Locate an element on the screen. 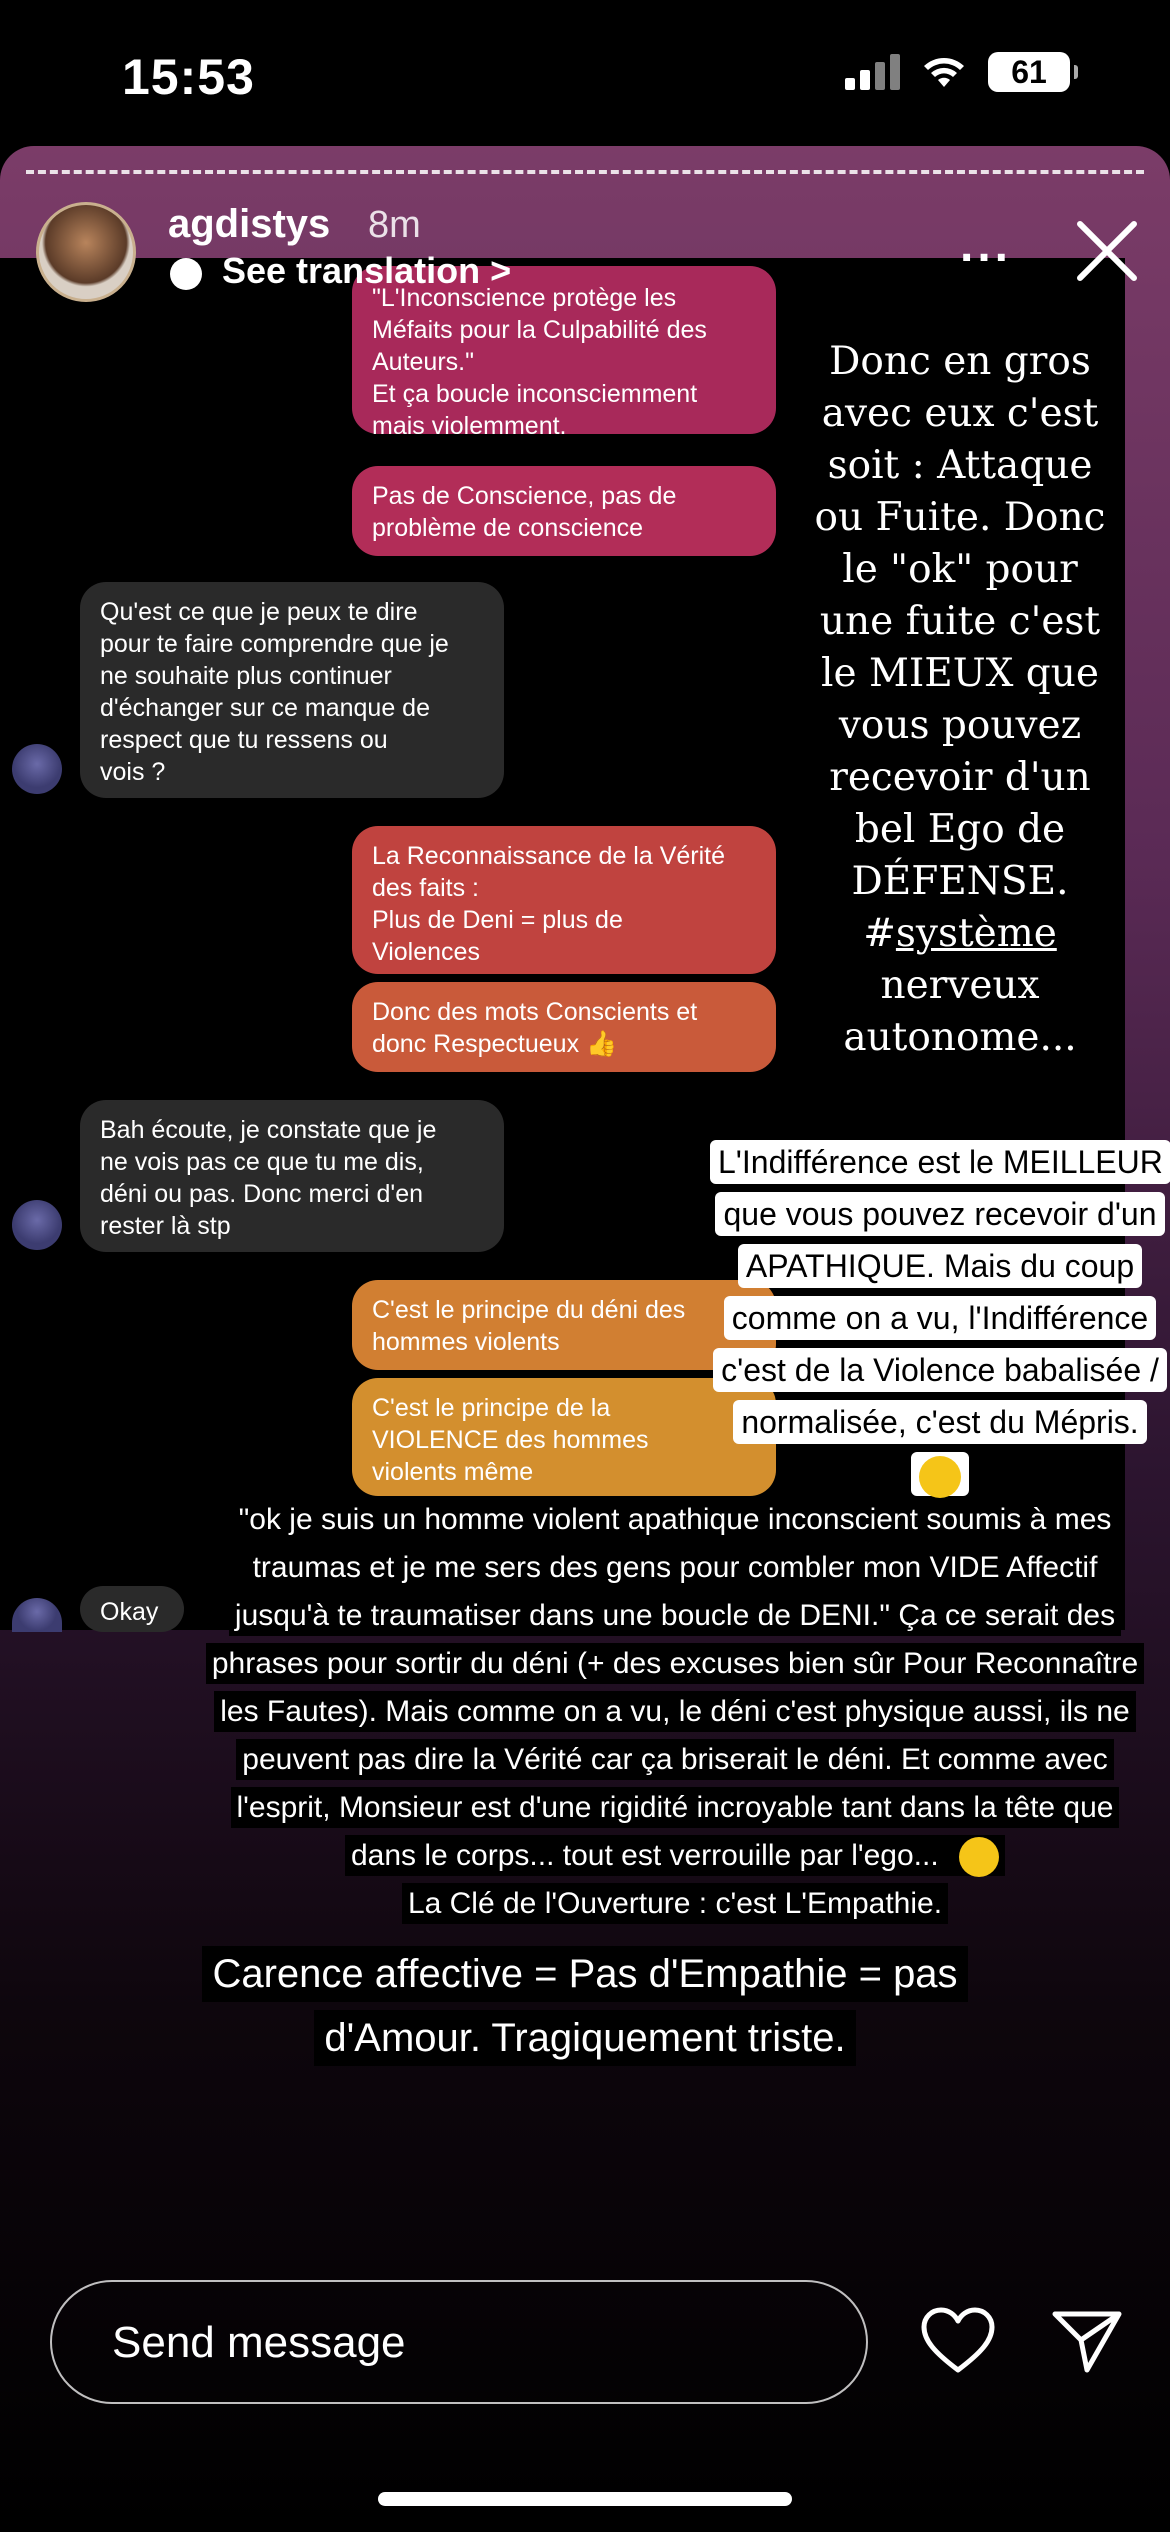 The image size is (1170, 2532). translate-icon is located at coordinates (186, 274).